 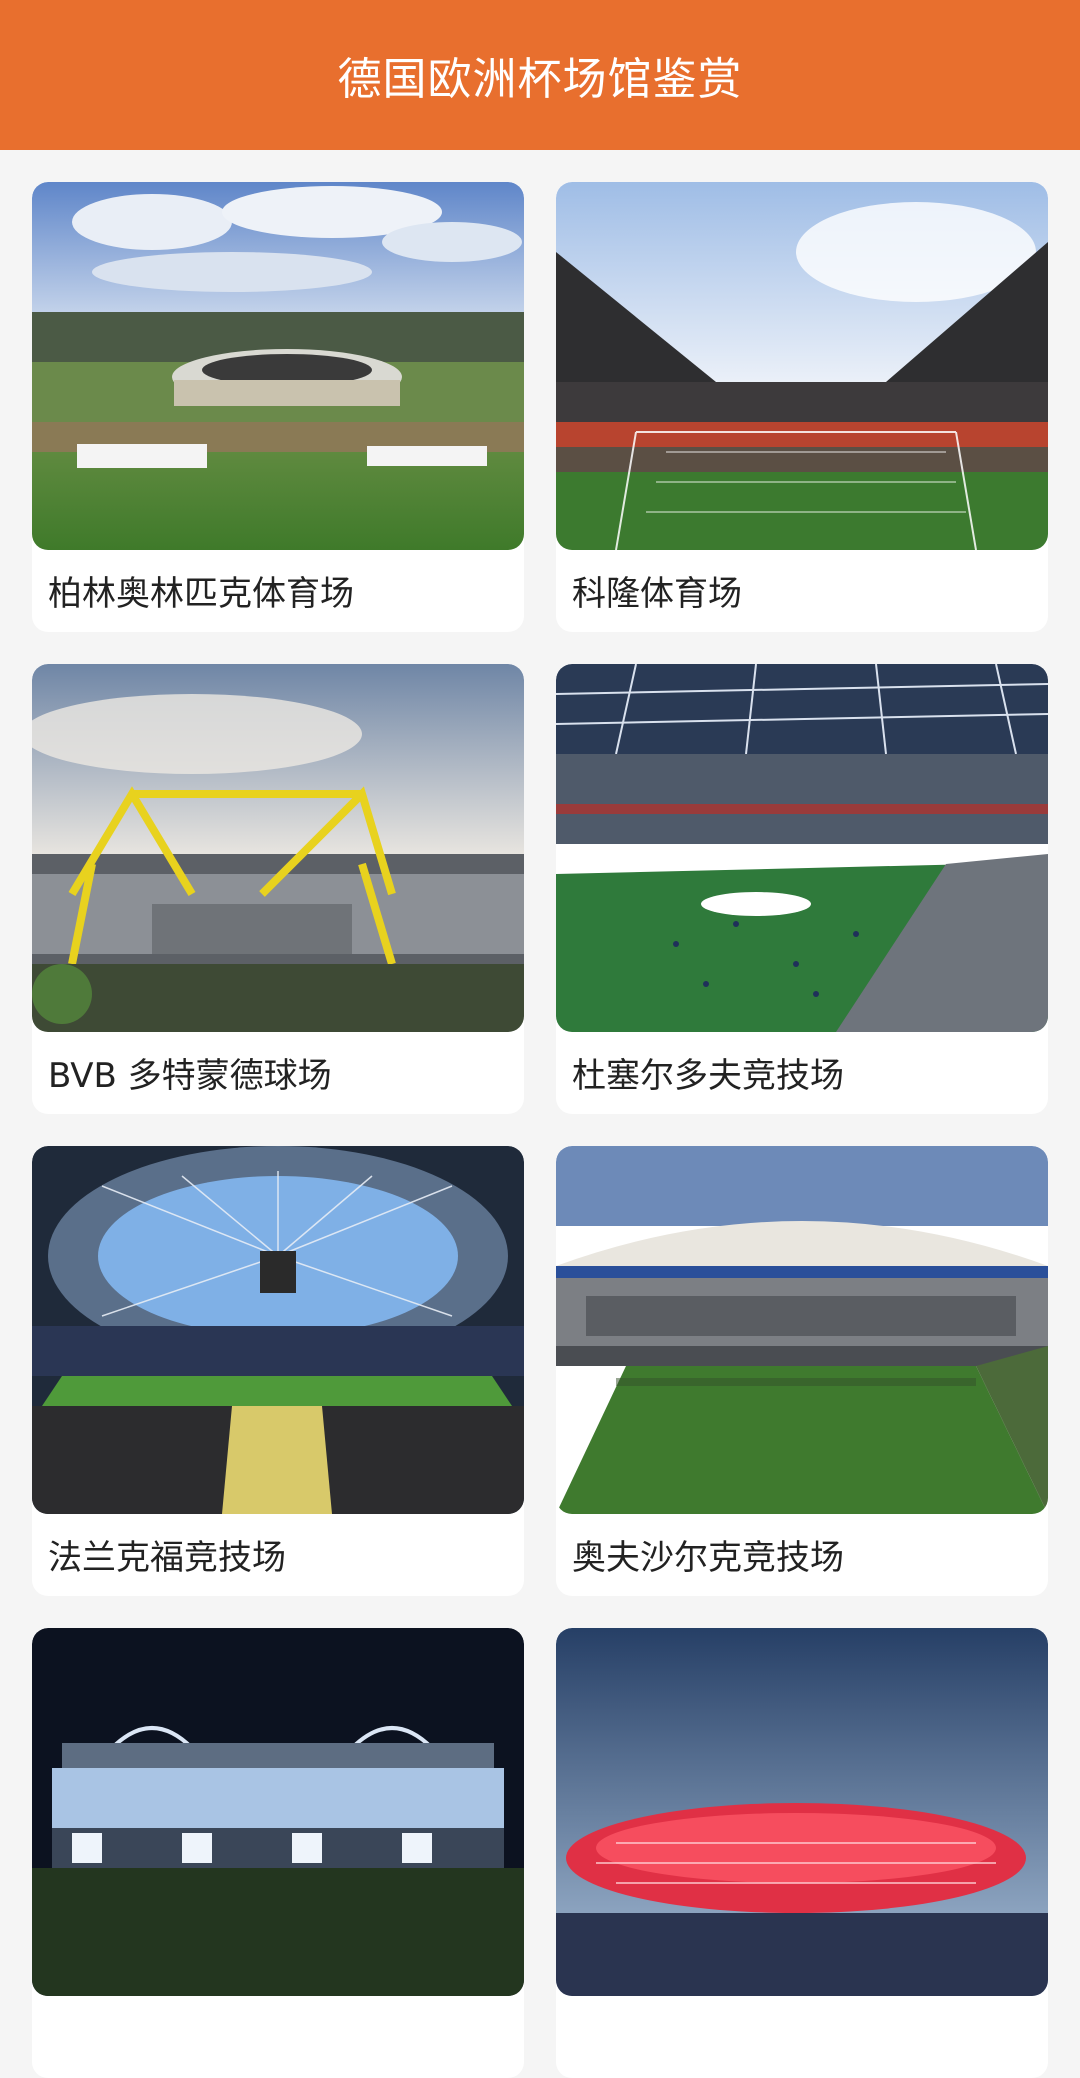 I want to click on stadium-photo-cologne, so click(x=802, y=366).